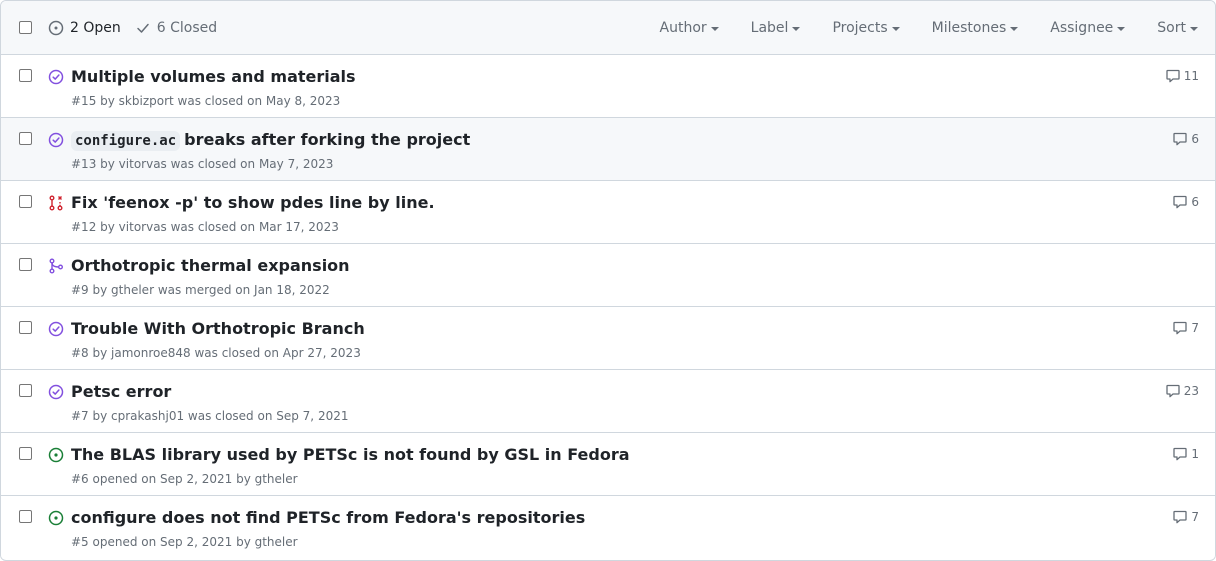 The image size is (1216, 561). I want to click on comments-link: 1, so click(1185, 454).